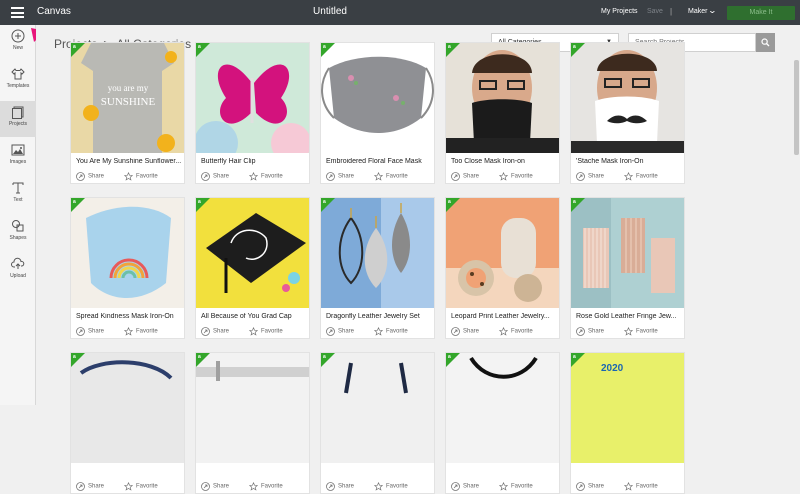  I want to click on project-title: Spread Kindness Mask Iron-On, so click(129, 316).